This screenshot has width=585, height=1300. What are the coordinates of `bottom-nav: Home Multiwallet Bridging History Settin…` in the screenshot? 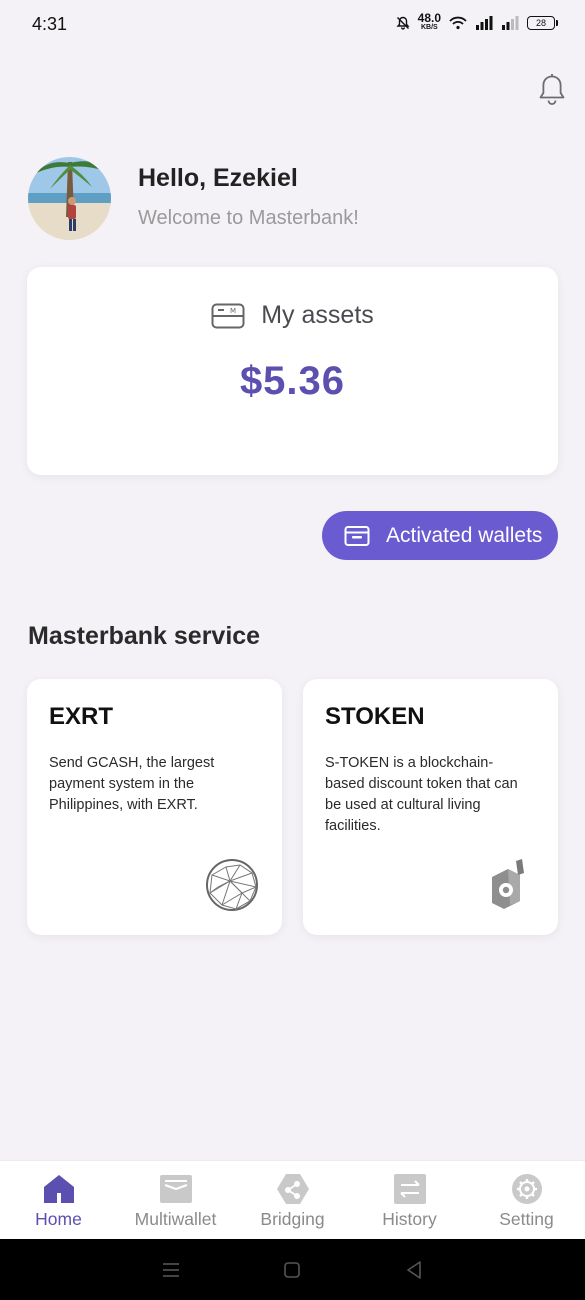 It's located at (292, 1199).